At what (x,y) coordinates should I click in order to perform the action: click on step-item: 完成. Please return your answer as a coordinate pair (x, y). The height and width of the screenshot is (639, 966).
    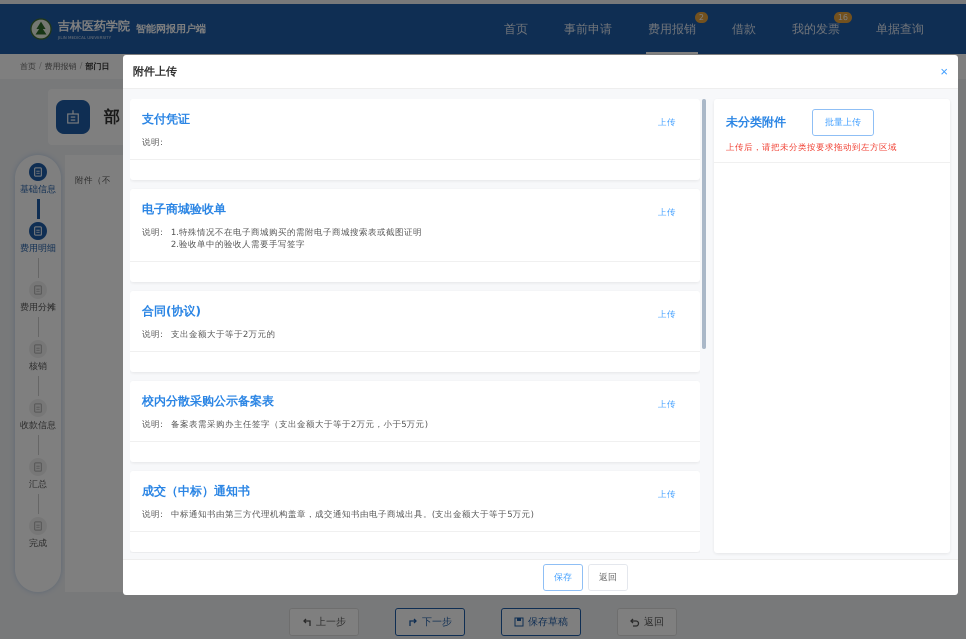
    Looking at the image, I should click on (38, 533).